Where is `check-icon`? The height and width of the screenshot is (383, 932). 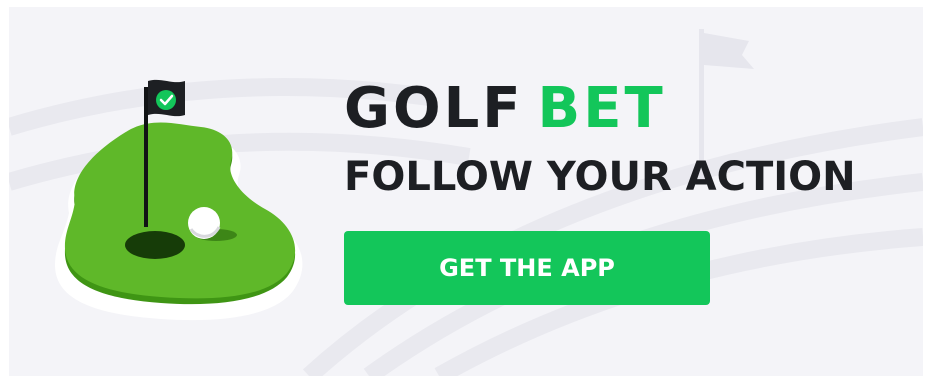 check-icon is located at coordinates (166, 100).